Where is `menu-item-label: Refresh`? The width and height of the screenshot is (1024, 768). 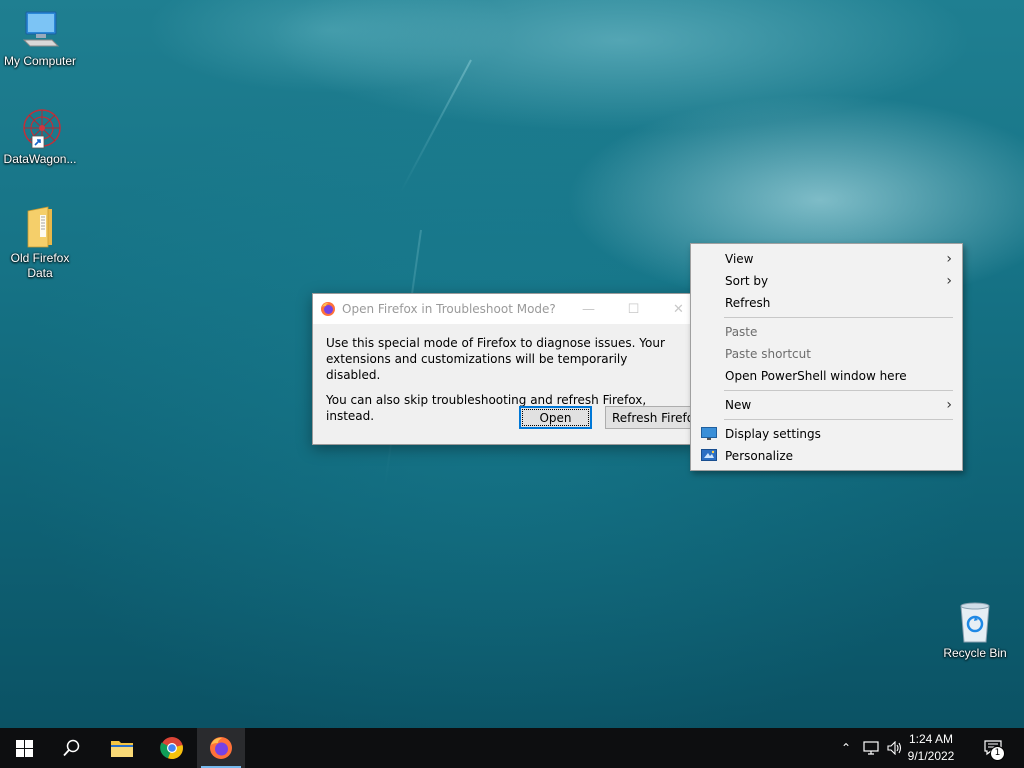
menu-item-label: Refresh is located at coordinates (748, 303).